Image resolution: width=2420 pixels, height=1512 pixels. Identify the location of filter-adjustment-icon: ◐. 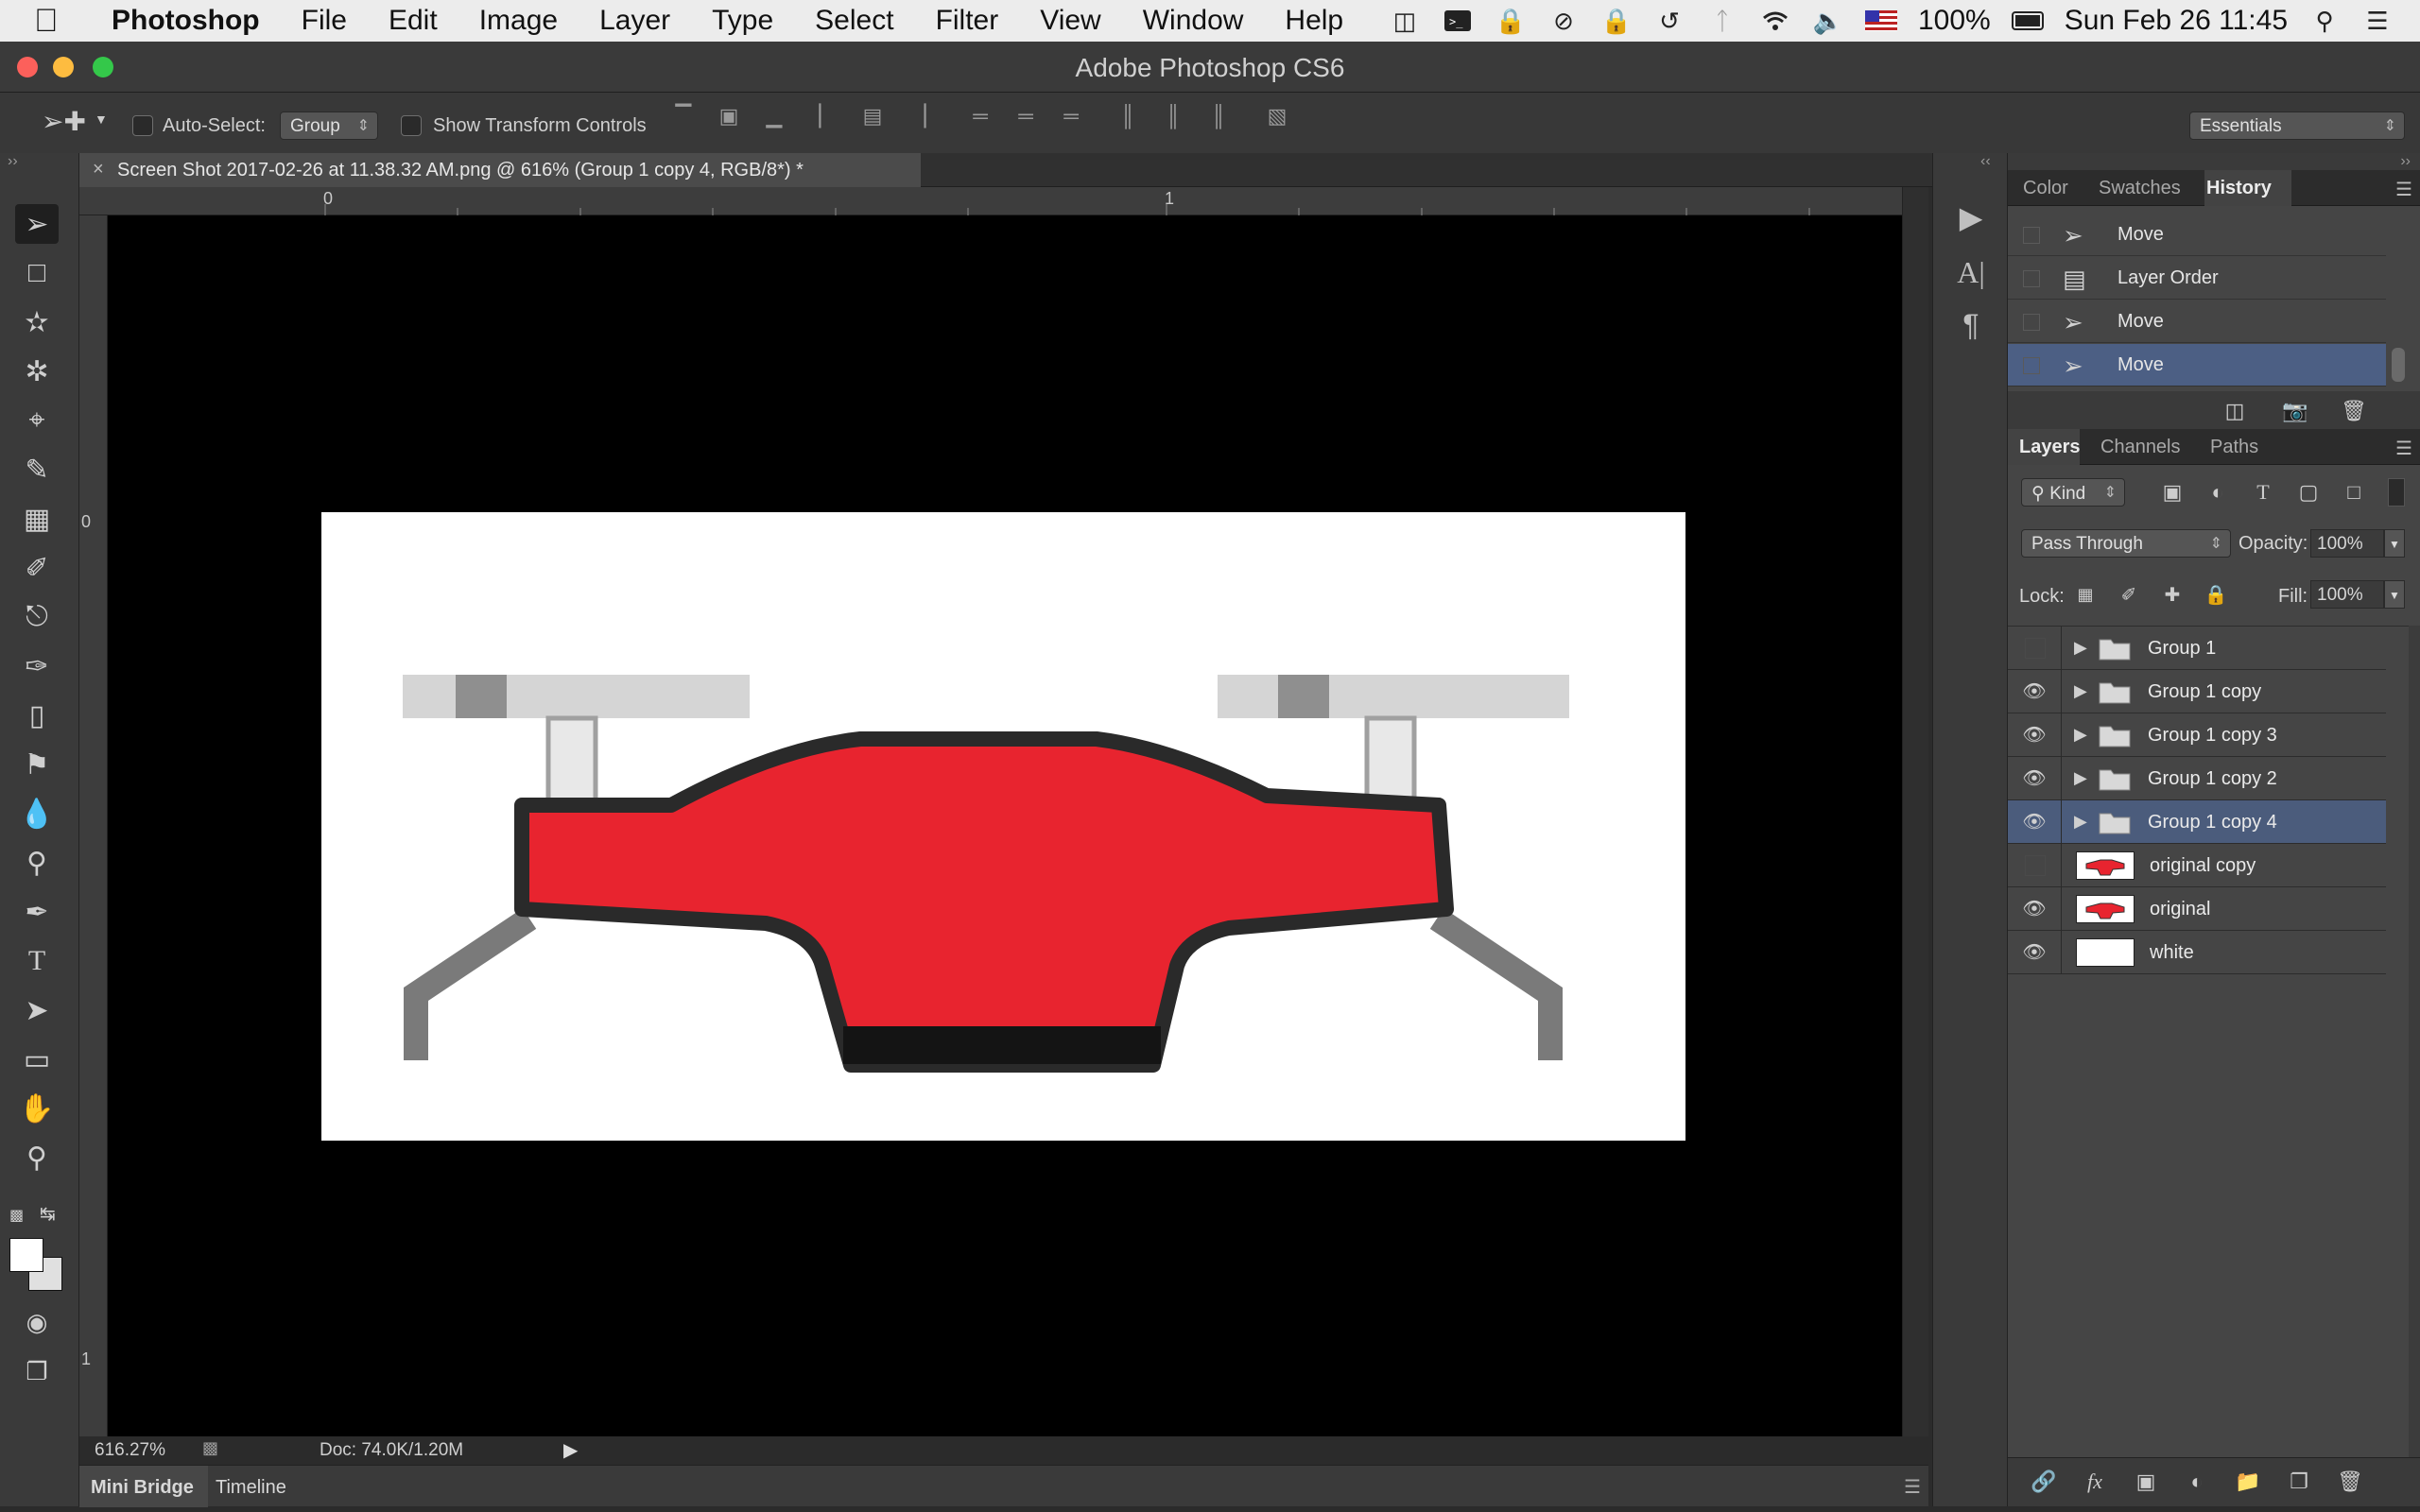
(2218, 492).